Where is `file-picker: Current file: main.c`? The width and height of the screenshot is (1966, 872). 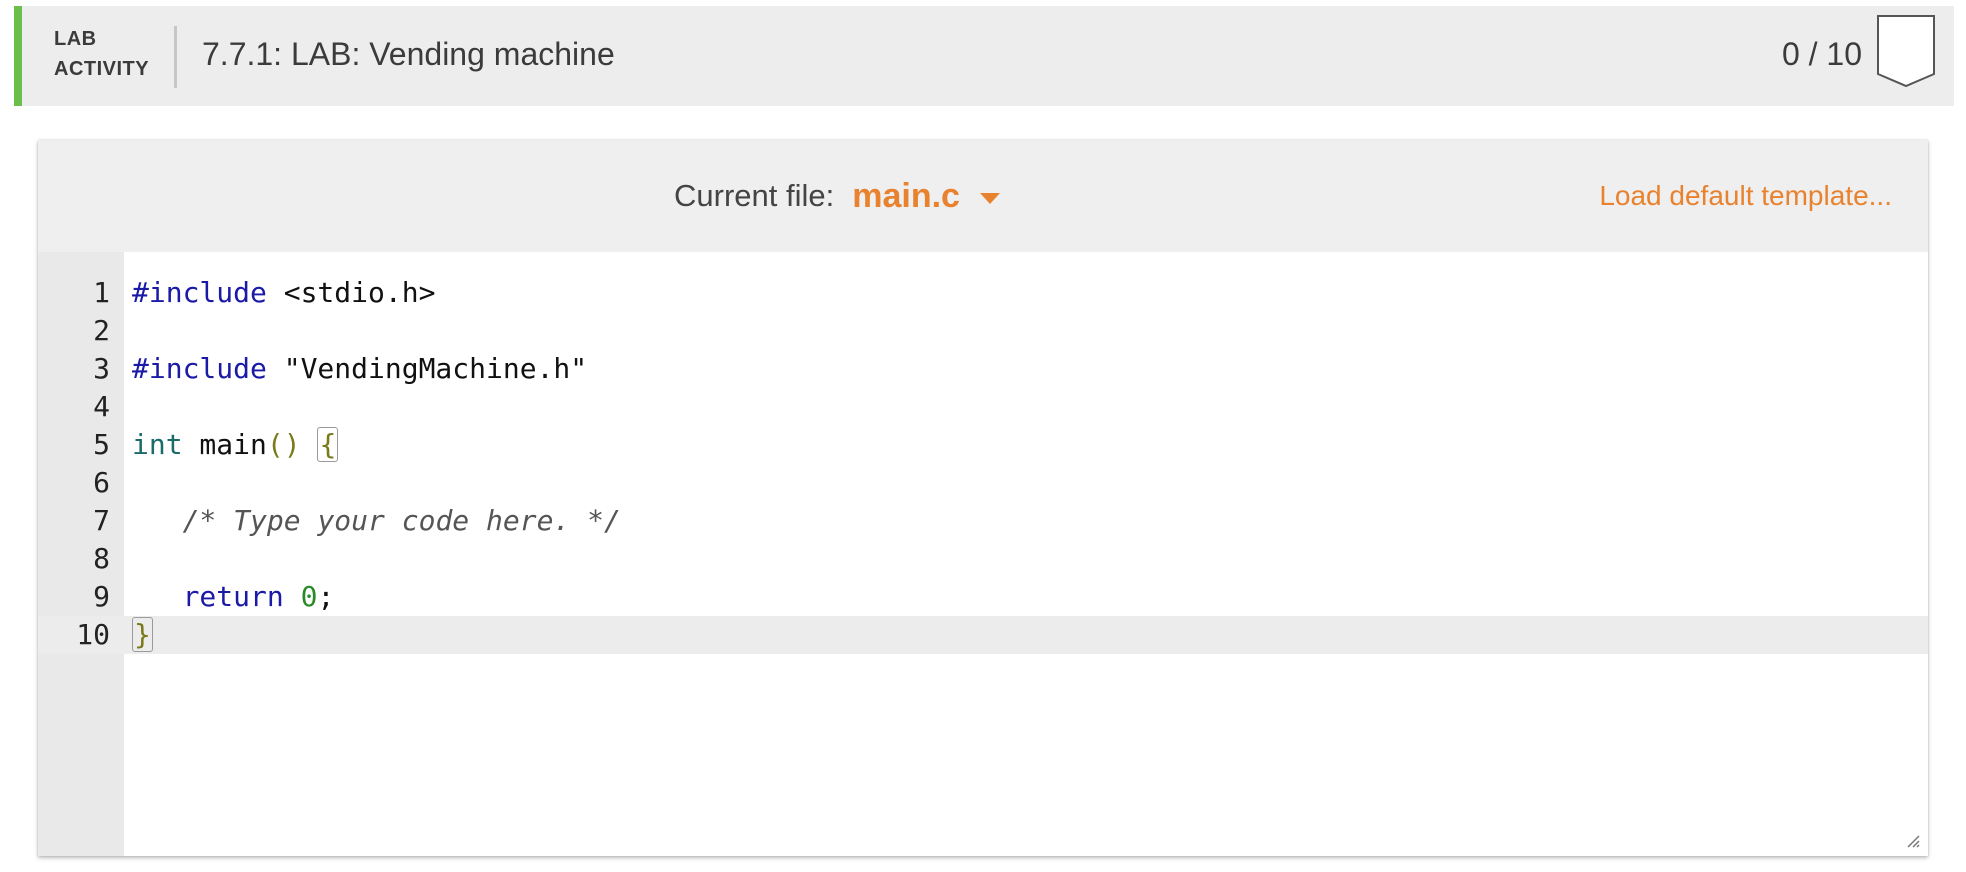 file-picker: Current file: main.c is located at coordinates (837, 196).